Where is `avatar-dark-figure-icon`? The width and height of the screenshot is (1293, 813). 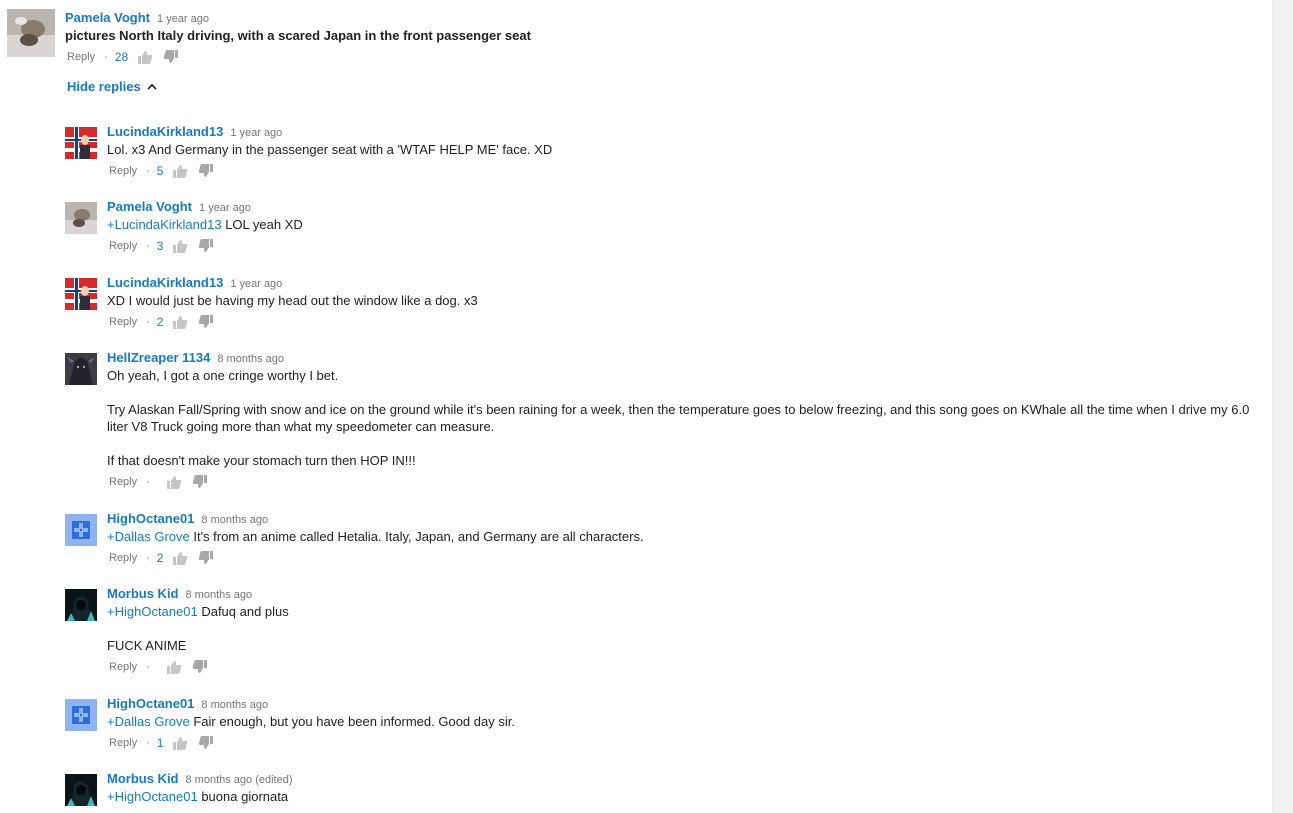
avatar-dark-figure-icon is located at coordinates (81, 369).